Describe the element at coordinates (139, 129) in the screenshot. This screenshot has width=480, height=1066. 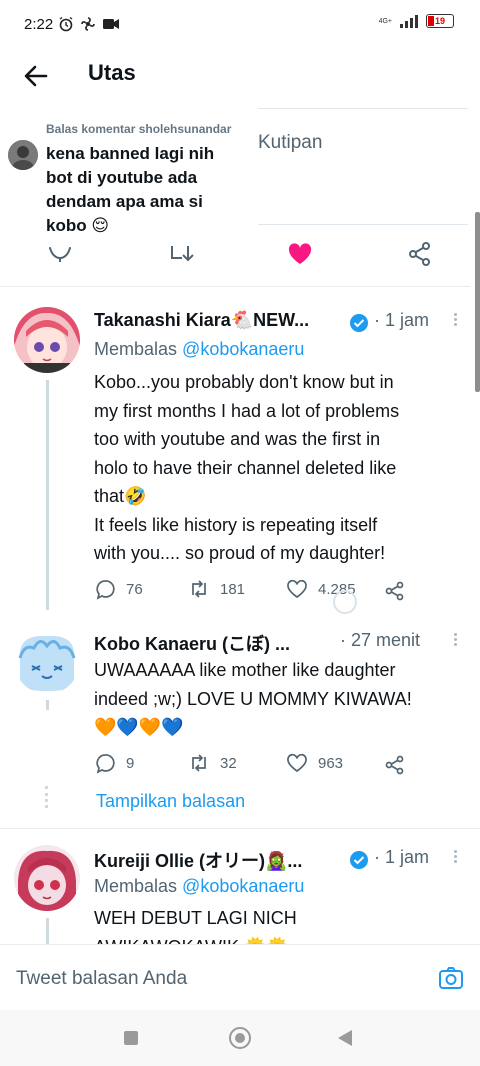
I see `reply-context: Balas komentar sholehsunandar` at that location.